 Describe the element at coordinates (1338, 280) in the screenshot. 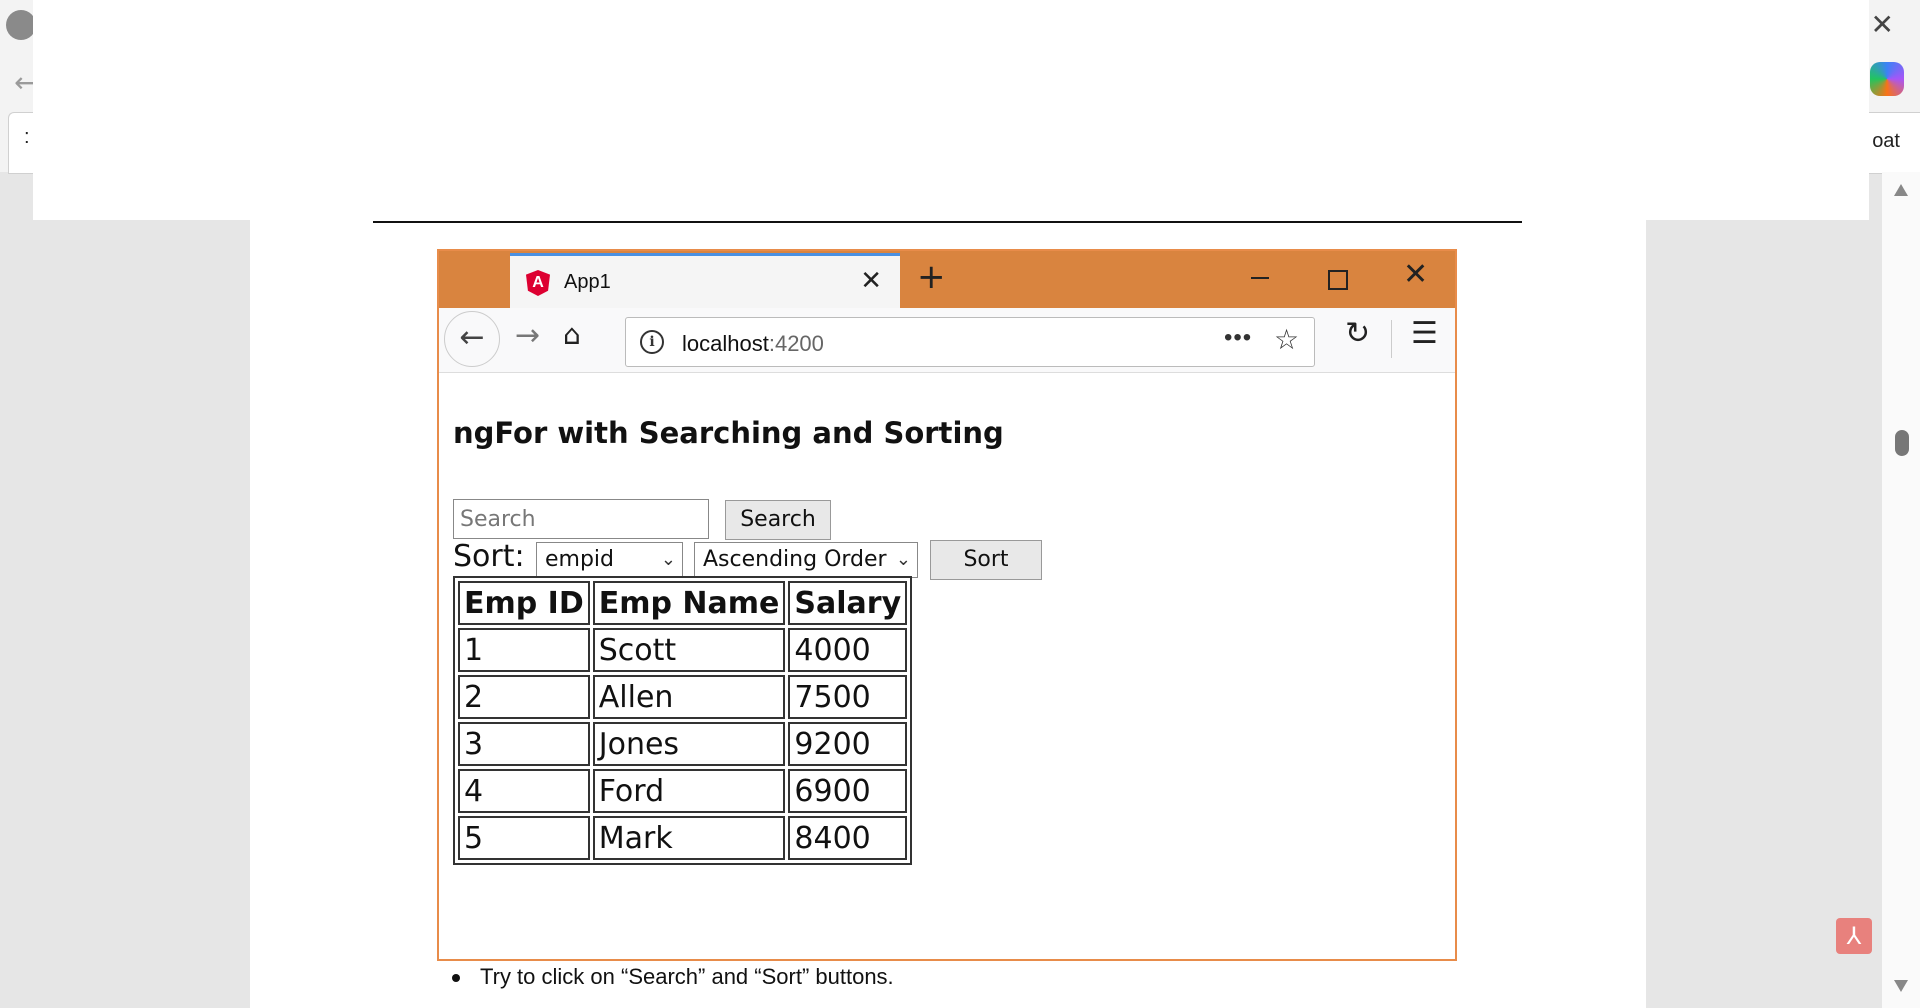

I see `maximize-icon` at that location.